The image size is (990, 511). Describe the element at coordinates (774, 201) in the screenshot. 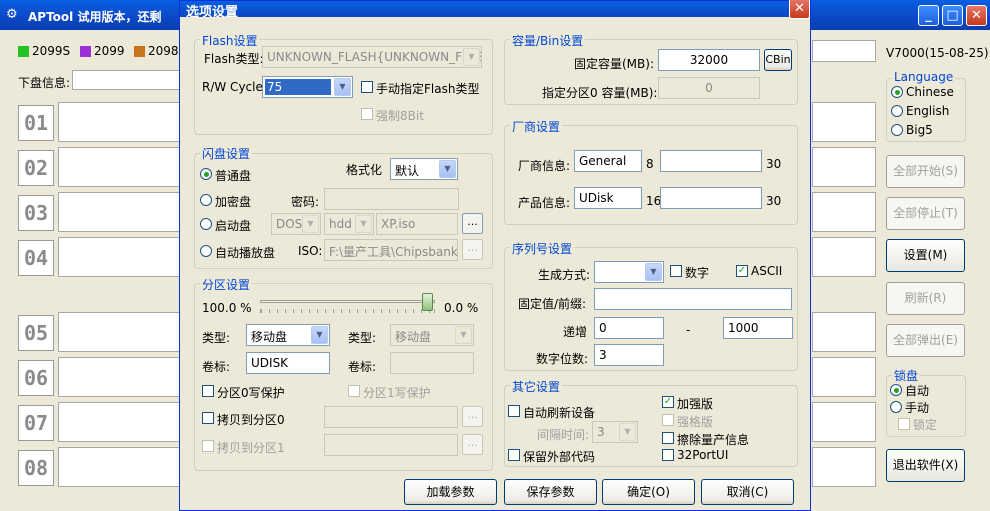

I see `product-info-max: 30` at that location.